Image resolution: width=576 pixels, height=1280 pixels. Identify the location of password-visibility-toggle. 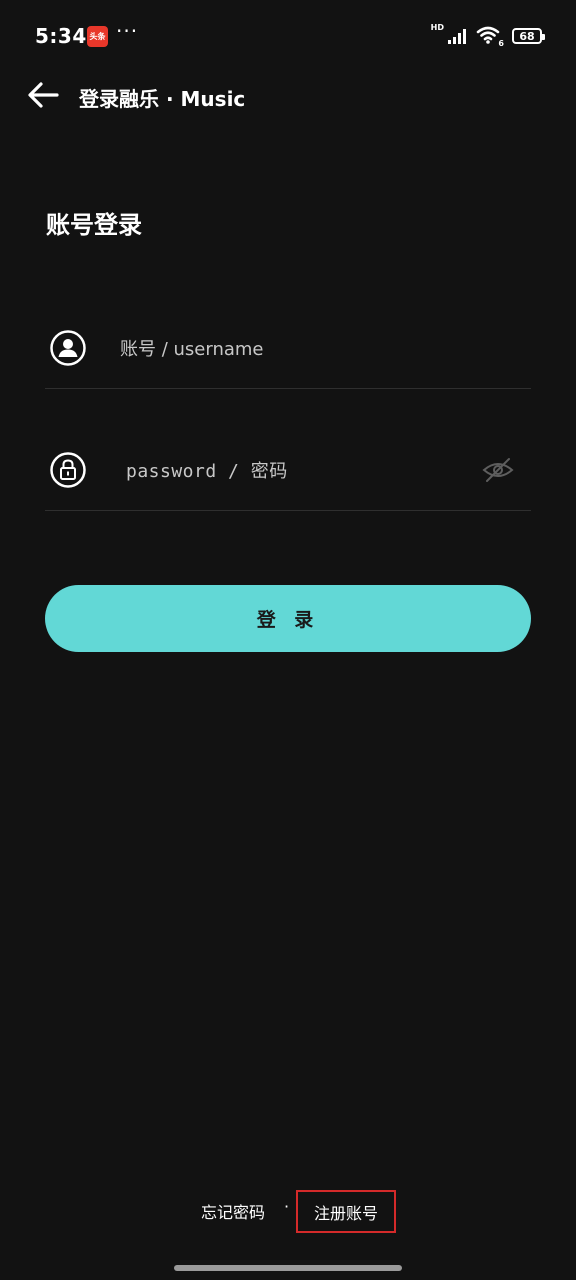
(498, 470).